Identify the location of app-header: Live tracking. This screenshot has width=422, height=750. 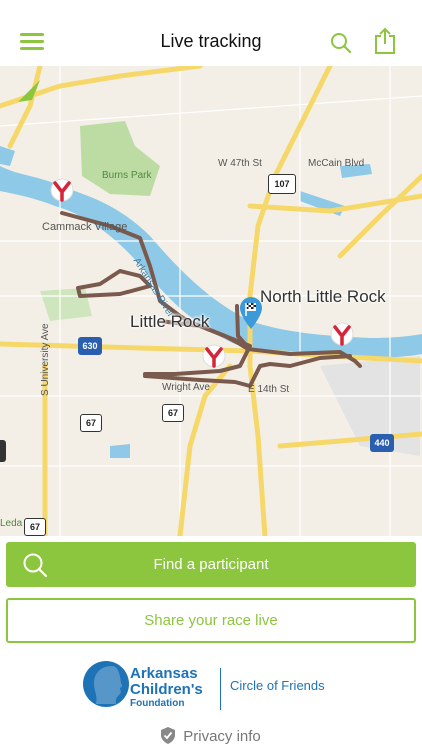
(211, 33).